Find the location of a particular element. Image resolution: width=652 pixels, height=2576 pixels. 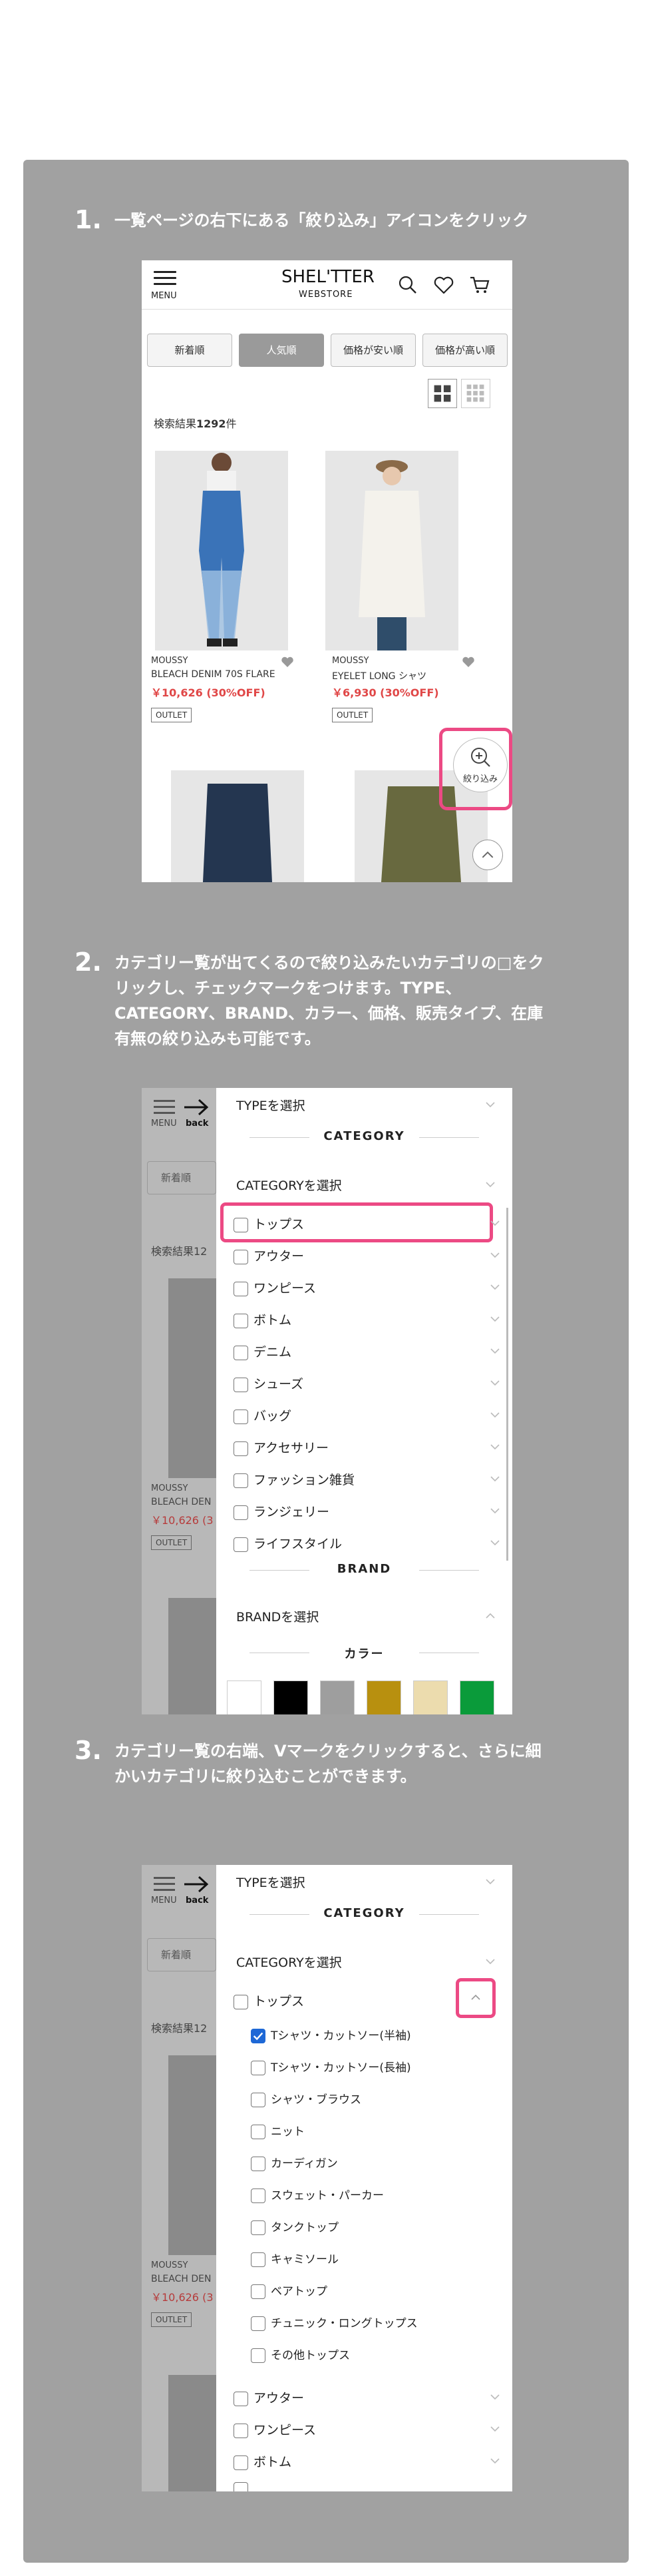

category-item-partial is located at coordinates (367, 2486).